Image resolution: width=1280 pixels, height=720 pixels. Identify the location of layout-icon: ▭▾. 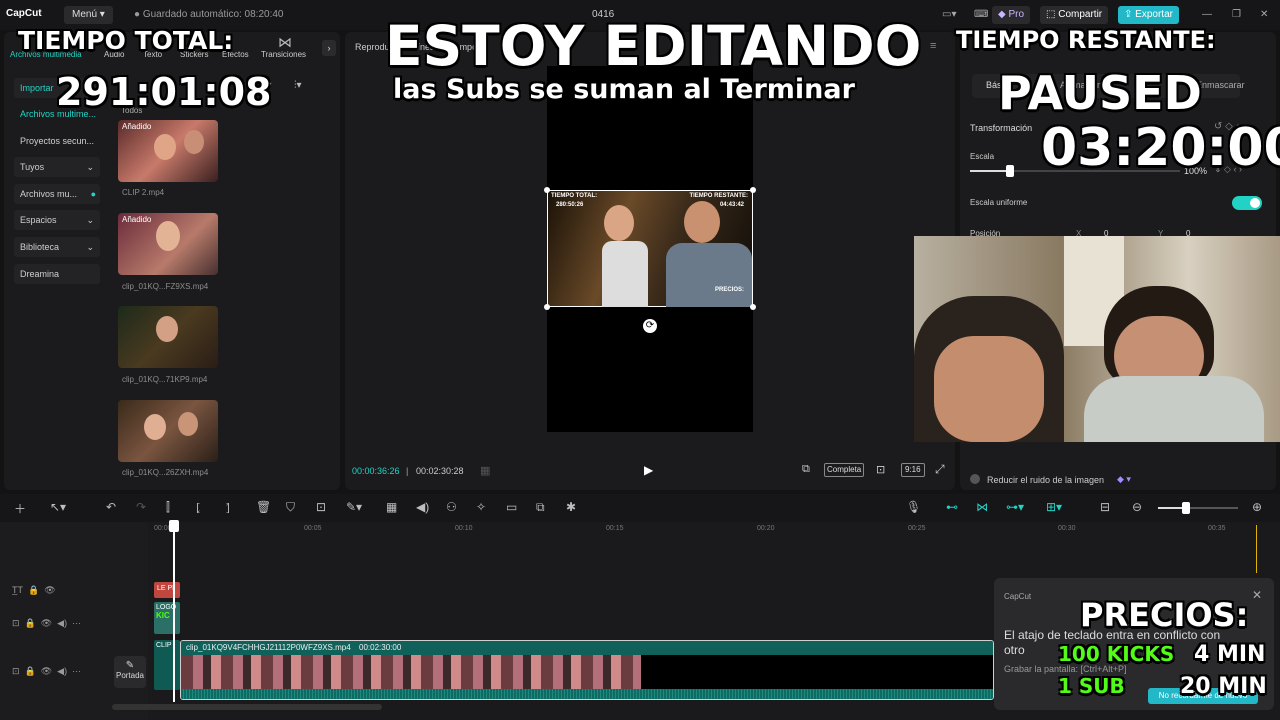
(949, 15).